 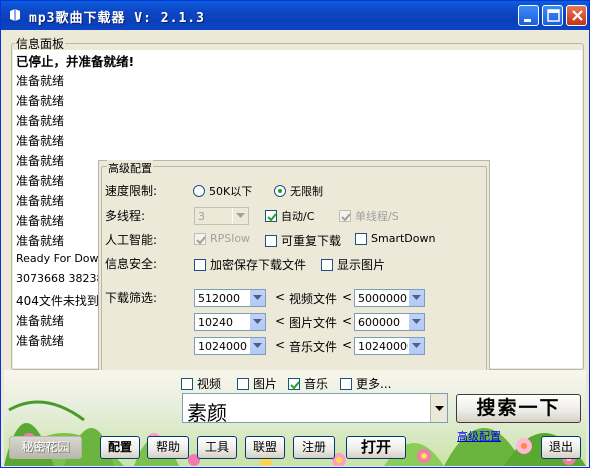 I want to click on music-max-select: 10240000, so click(x=389, y=346).